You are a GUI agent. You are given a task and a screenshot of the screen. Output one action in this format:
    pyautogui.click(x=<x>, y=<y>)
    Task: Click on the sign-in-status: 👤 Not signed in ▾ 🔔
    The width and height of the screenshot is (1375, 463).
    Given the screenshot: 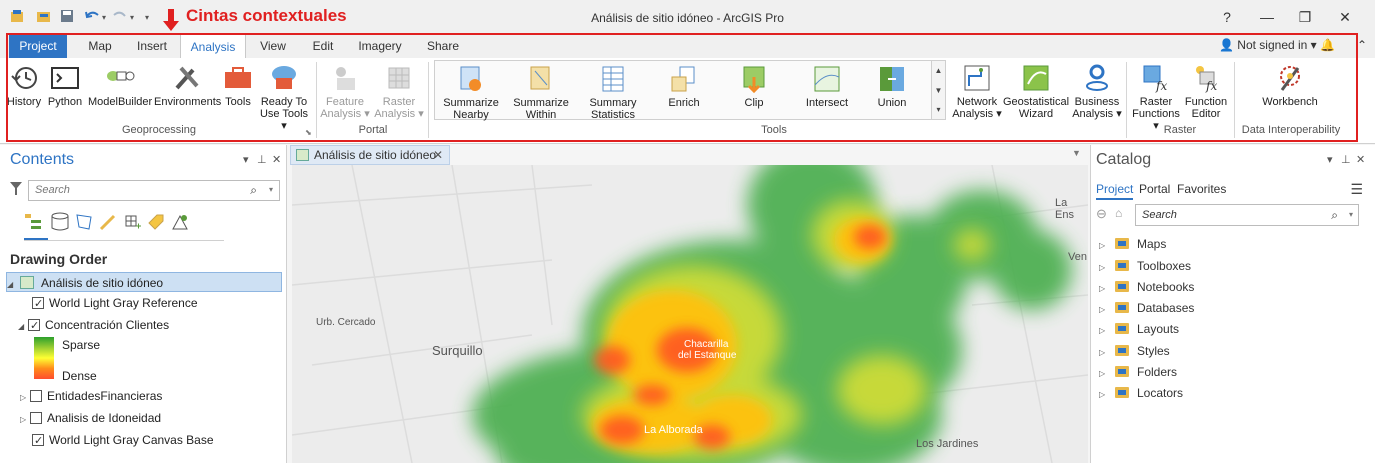 What is the action you would take?
    pyautogui.click(x=1277, y=45)
    